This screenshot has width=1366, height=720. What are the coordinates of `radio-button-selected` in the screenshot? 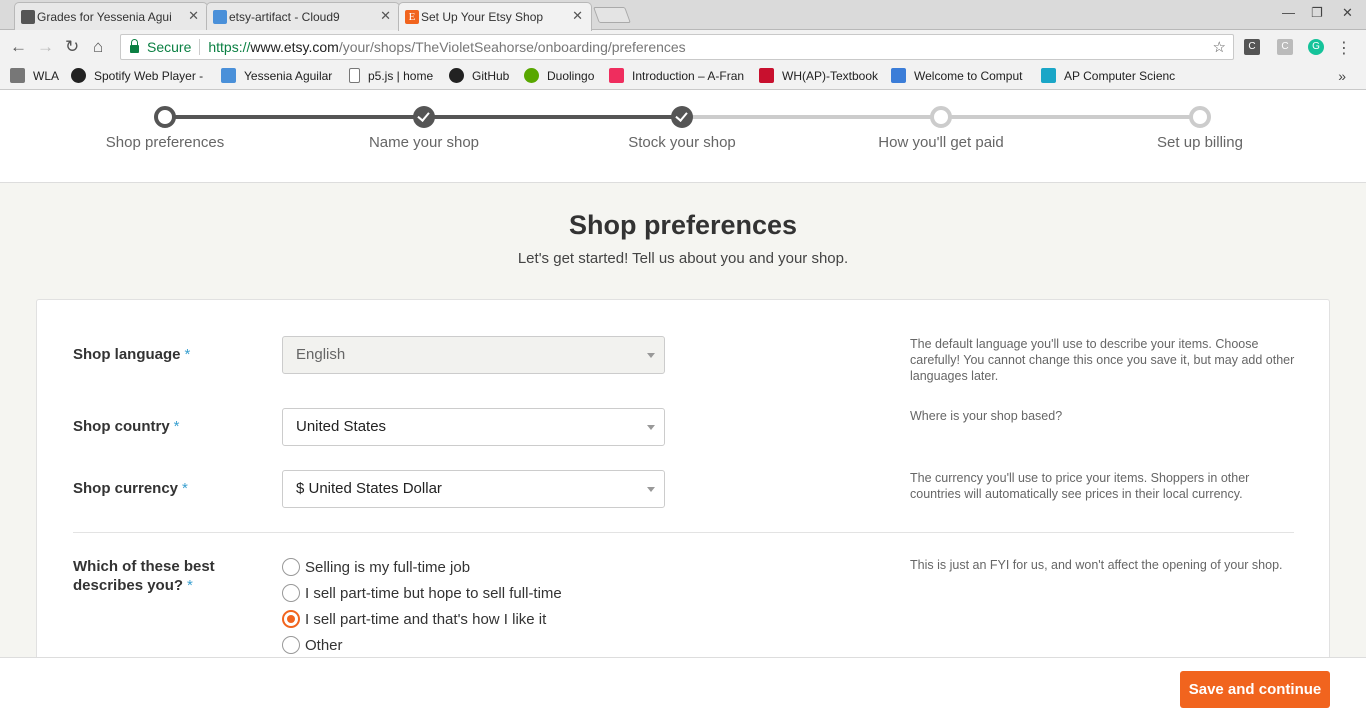 It's located at (291, 619).